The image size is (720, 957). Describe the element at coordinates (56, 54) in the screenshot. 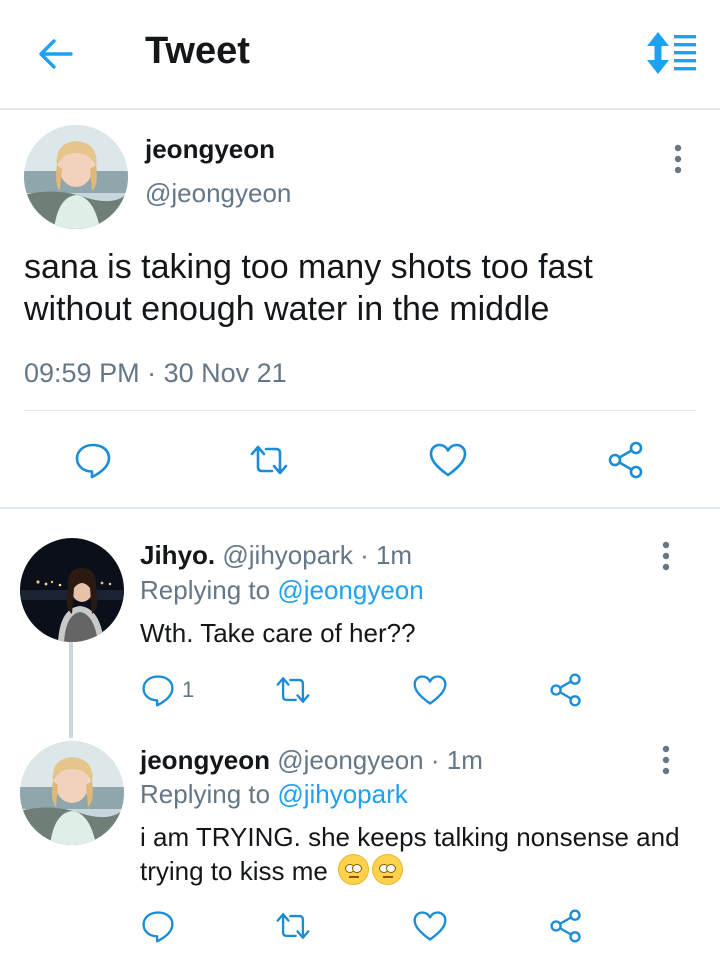

I see `back-arrow-icon` at that location.